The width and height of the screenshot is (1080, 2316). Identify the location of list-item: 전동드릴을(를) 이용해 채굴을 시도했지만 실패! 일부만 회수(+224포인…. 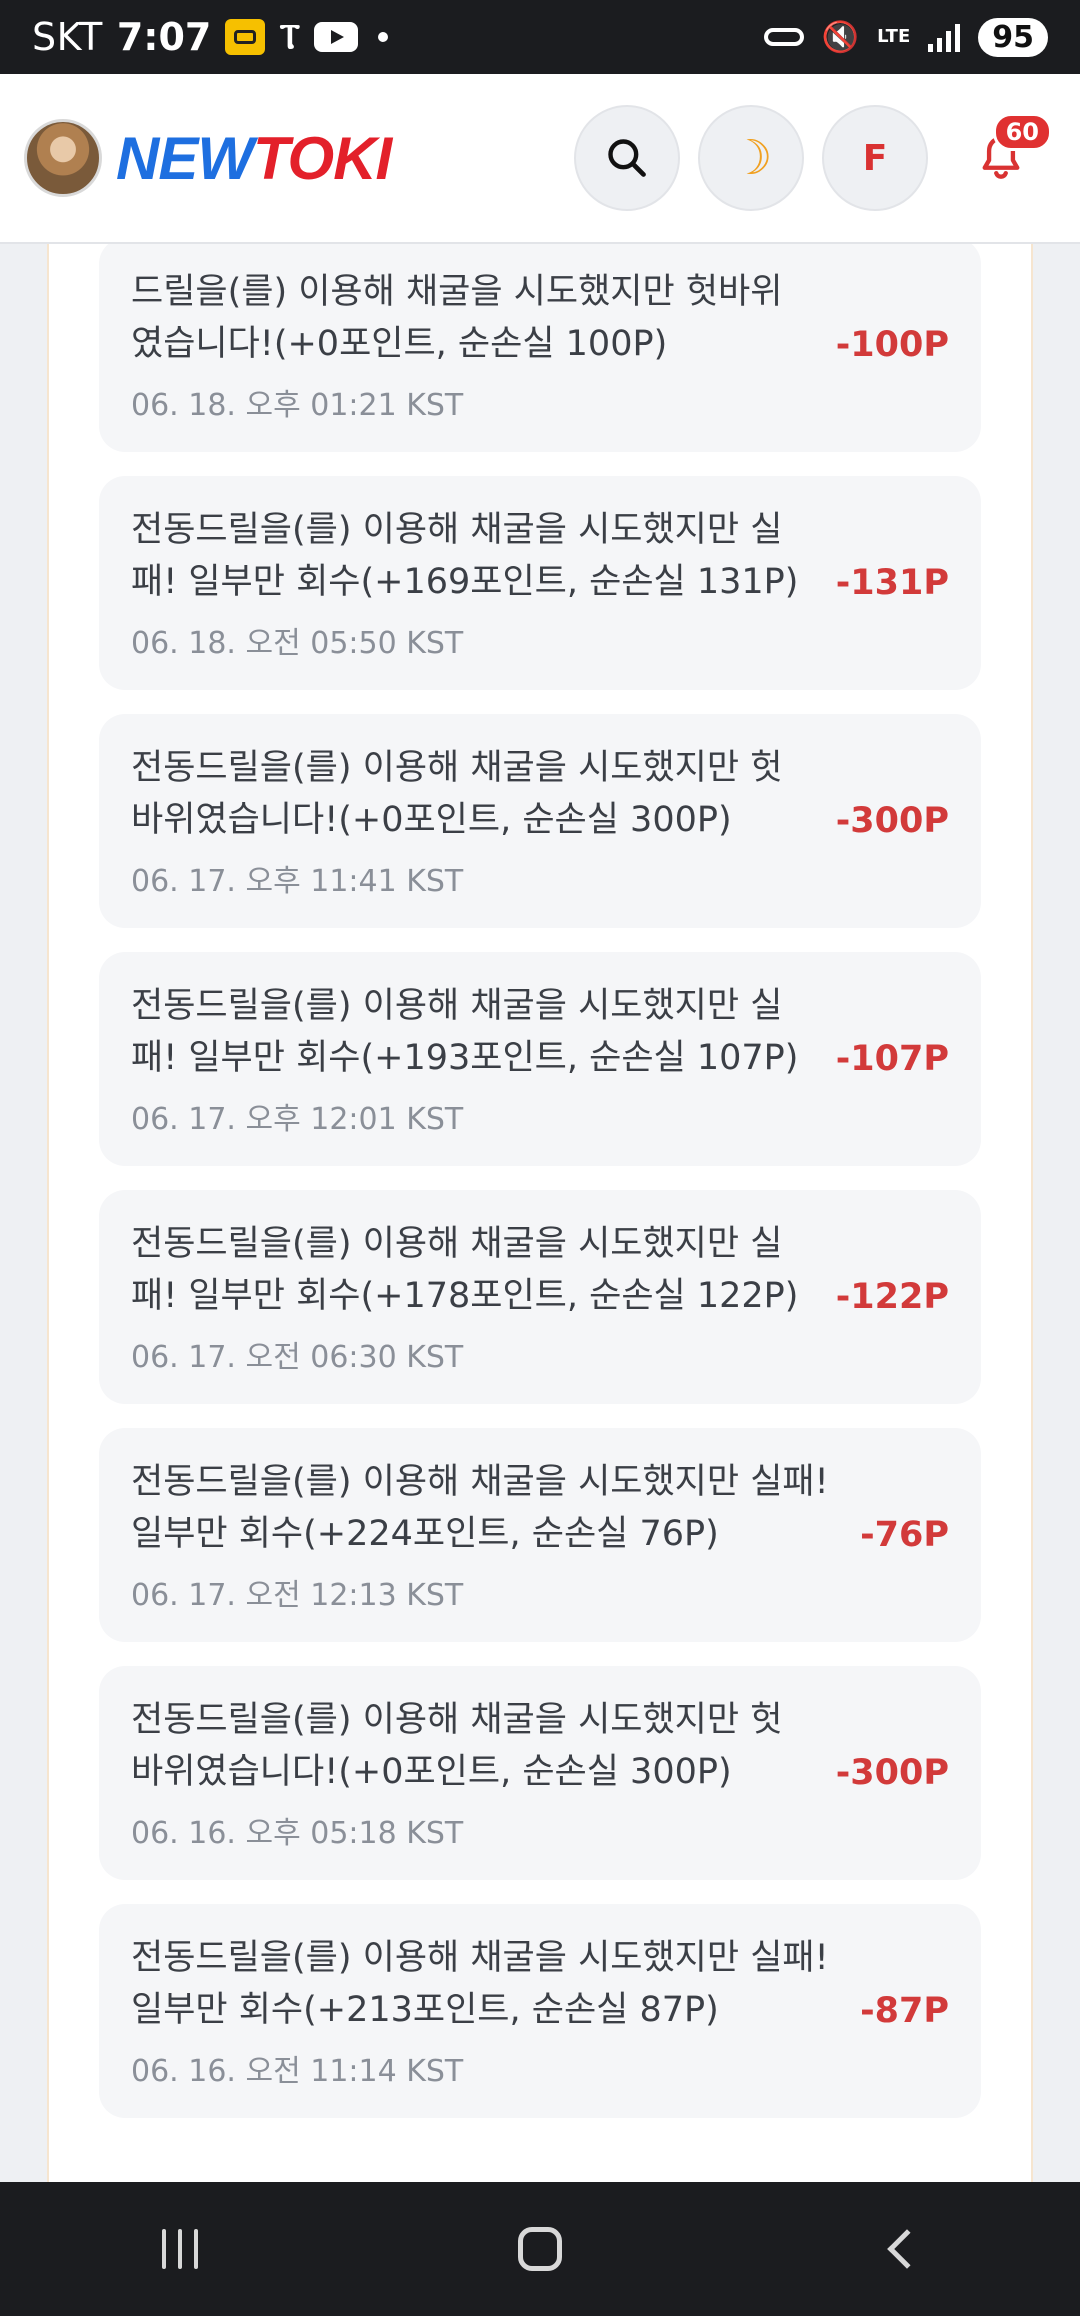
(540, 1535).